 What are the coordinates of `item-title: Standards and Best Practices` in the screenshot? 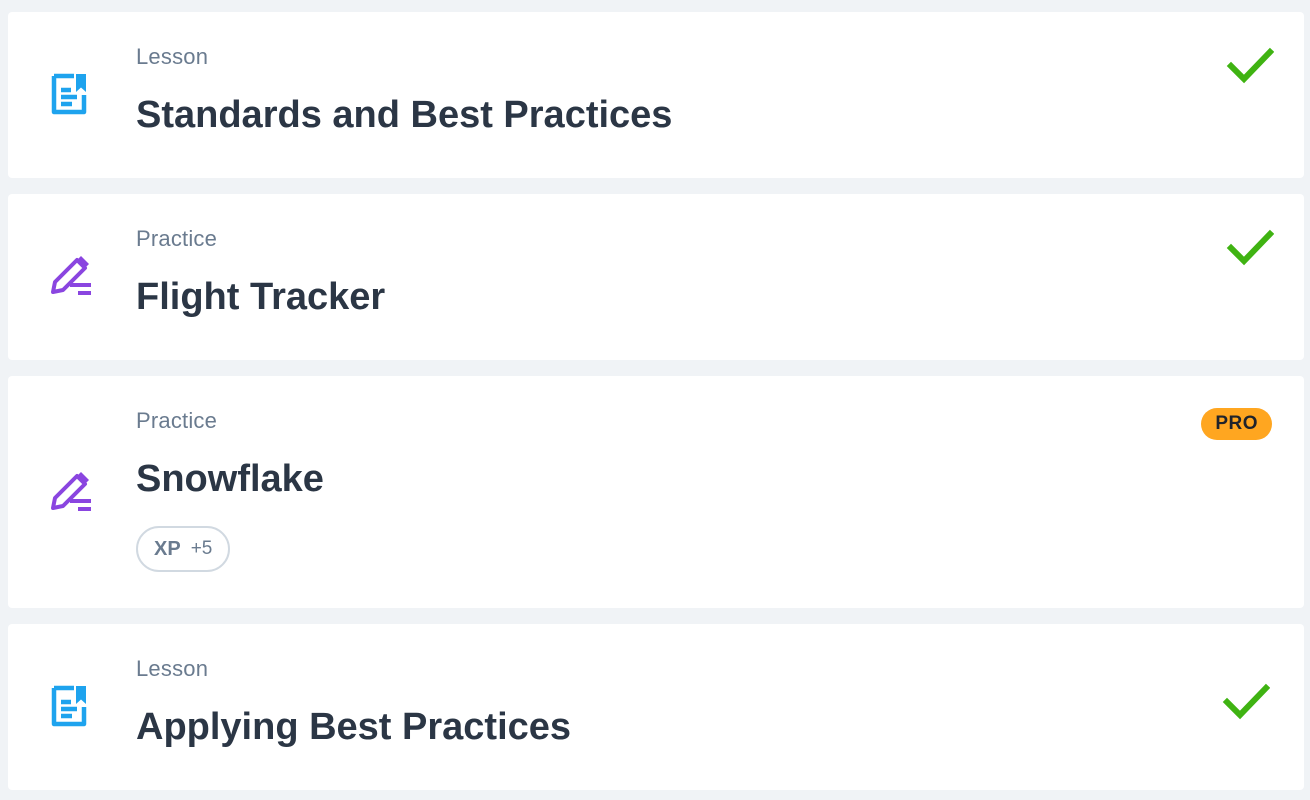 It's located at (404, 115).